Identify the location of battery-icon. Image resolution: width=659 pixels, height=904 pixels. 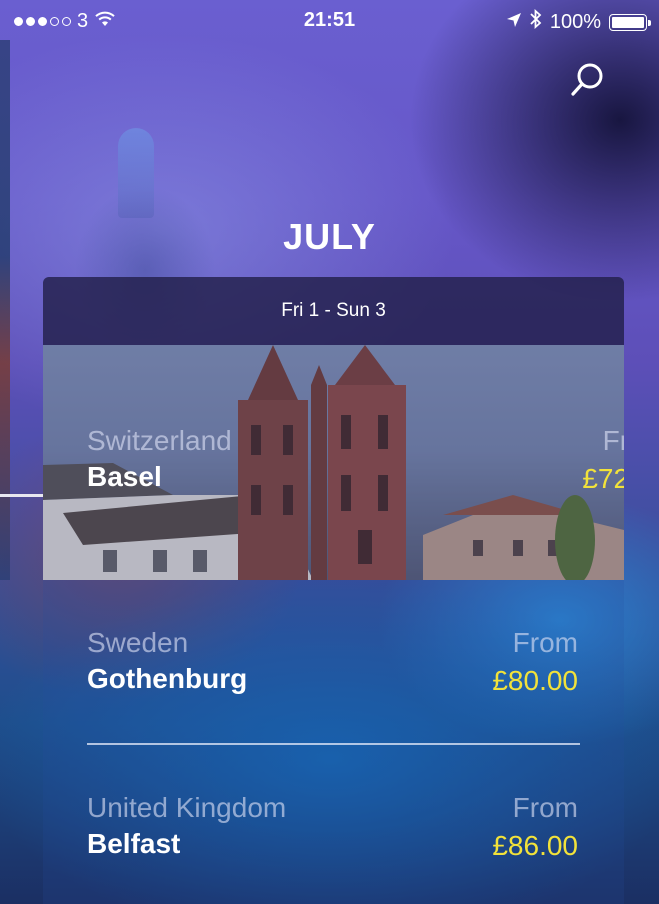
(630, 22).